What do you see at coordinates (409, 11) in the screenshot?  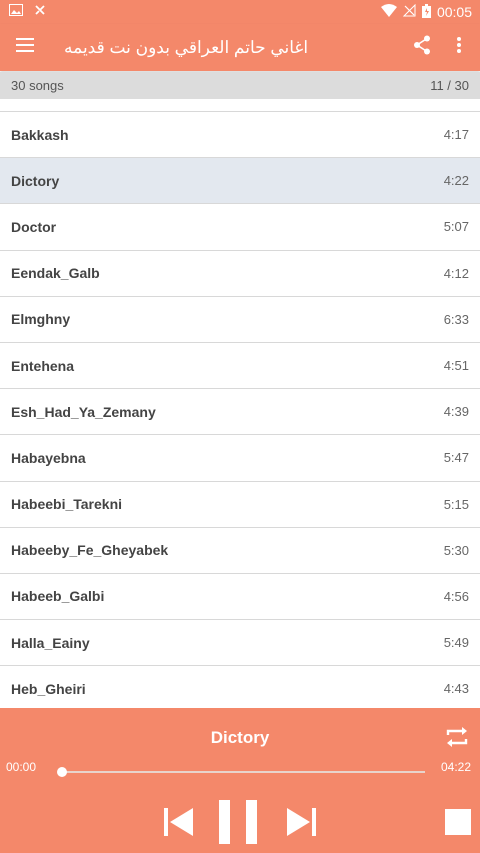 I see `no-signal-icon` at bounding box center [409, 11].